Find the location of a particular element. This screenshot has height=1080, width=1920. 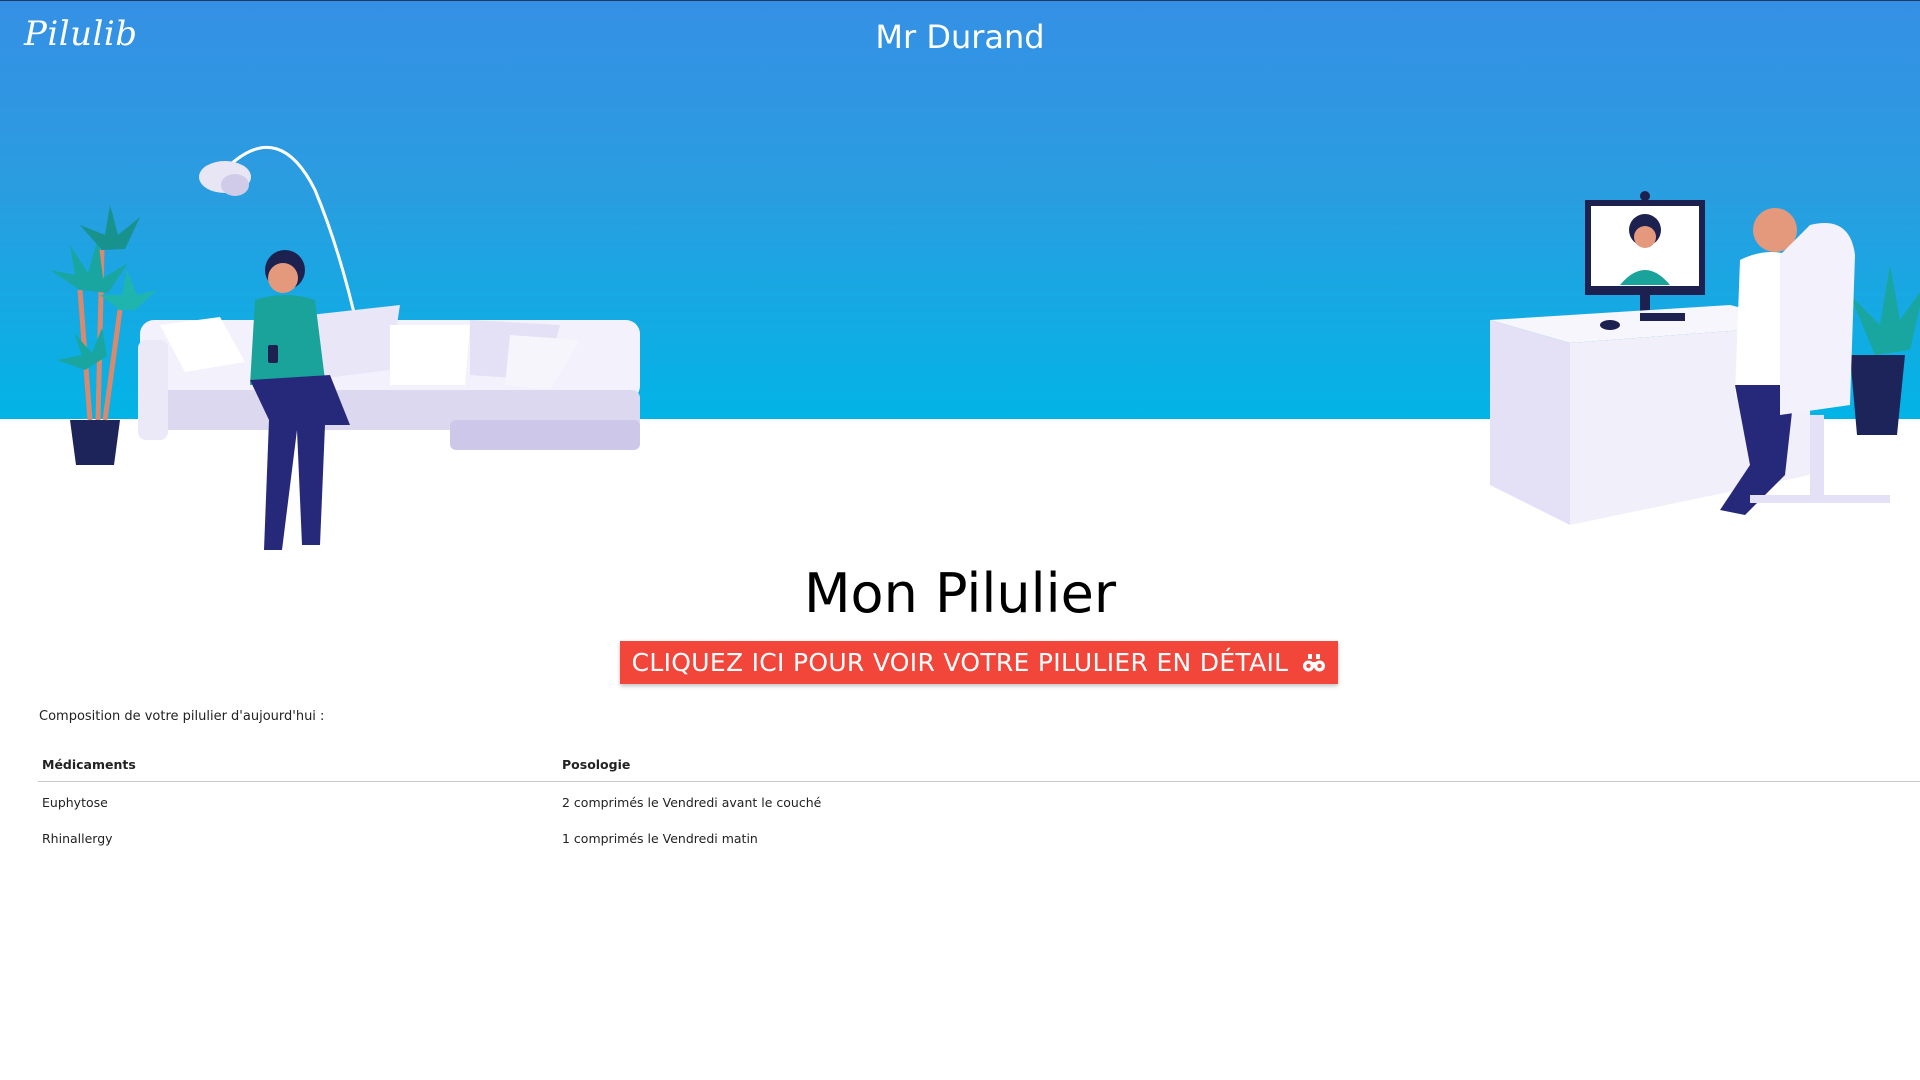

posologie-cell: 1 comprimés le Vendredi matin is located at coordinates (660, 838).